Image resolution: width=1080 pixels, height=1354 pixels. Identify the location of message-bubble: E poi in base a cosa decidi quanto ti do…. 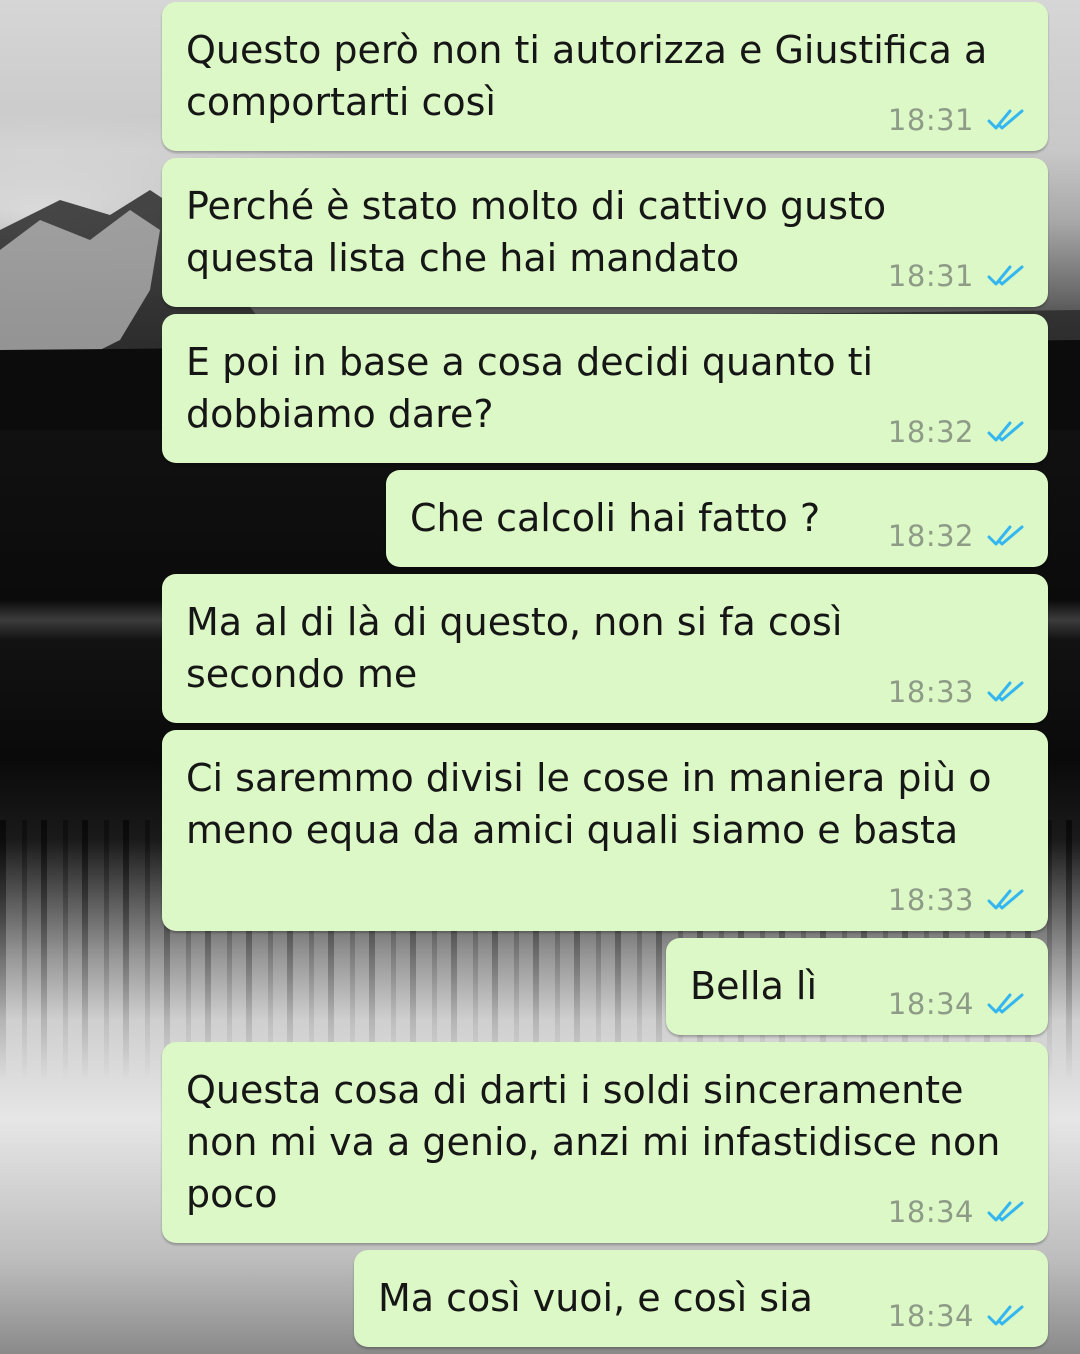
(605, 388).